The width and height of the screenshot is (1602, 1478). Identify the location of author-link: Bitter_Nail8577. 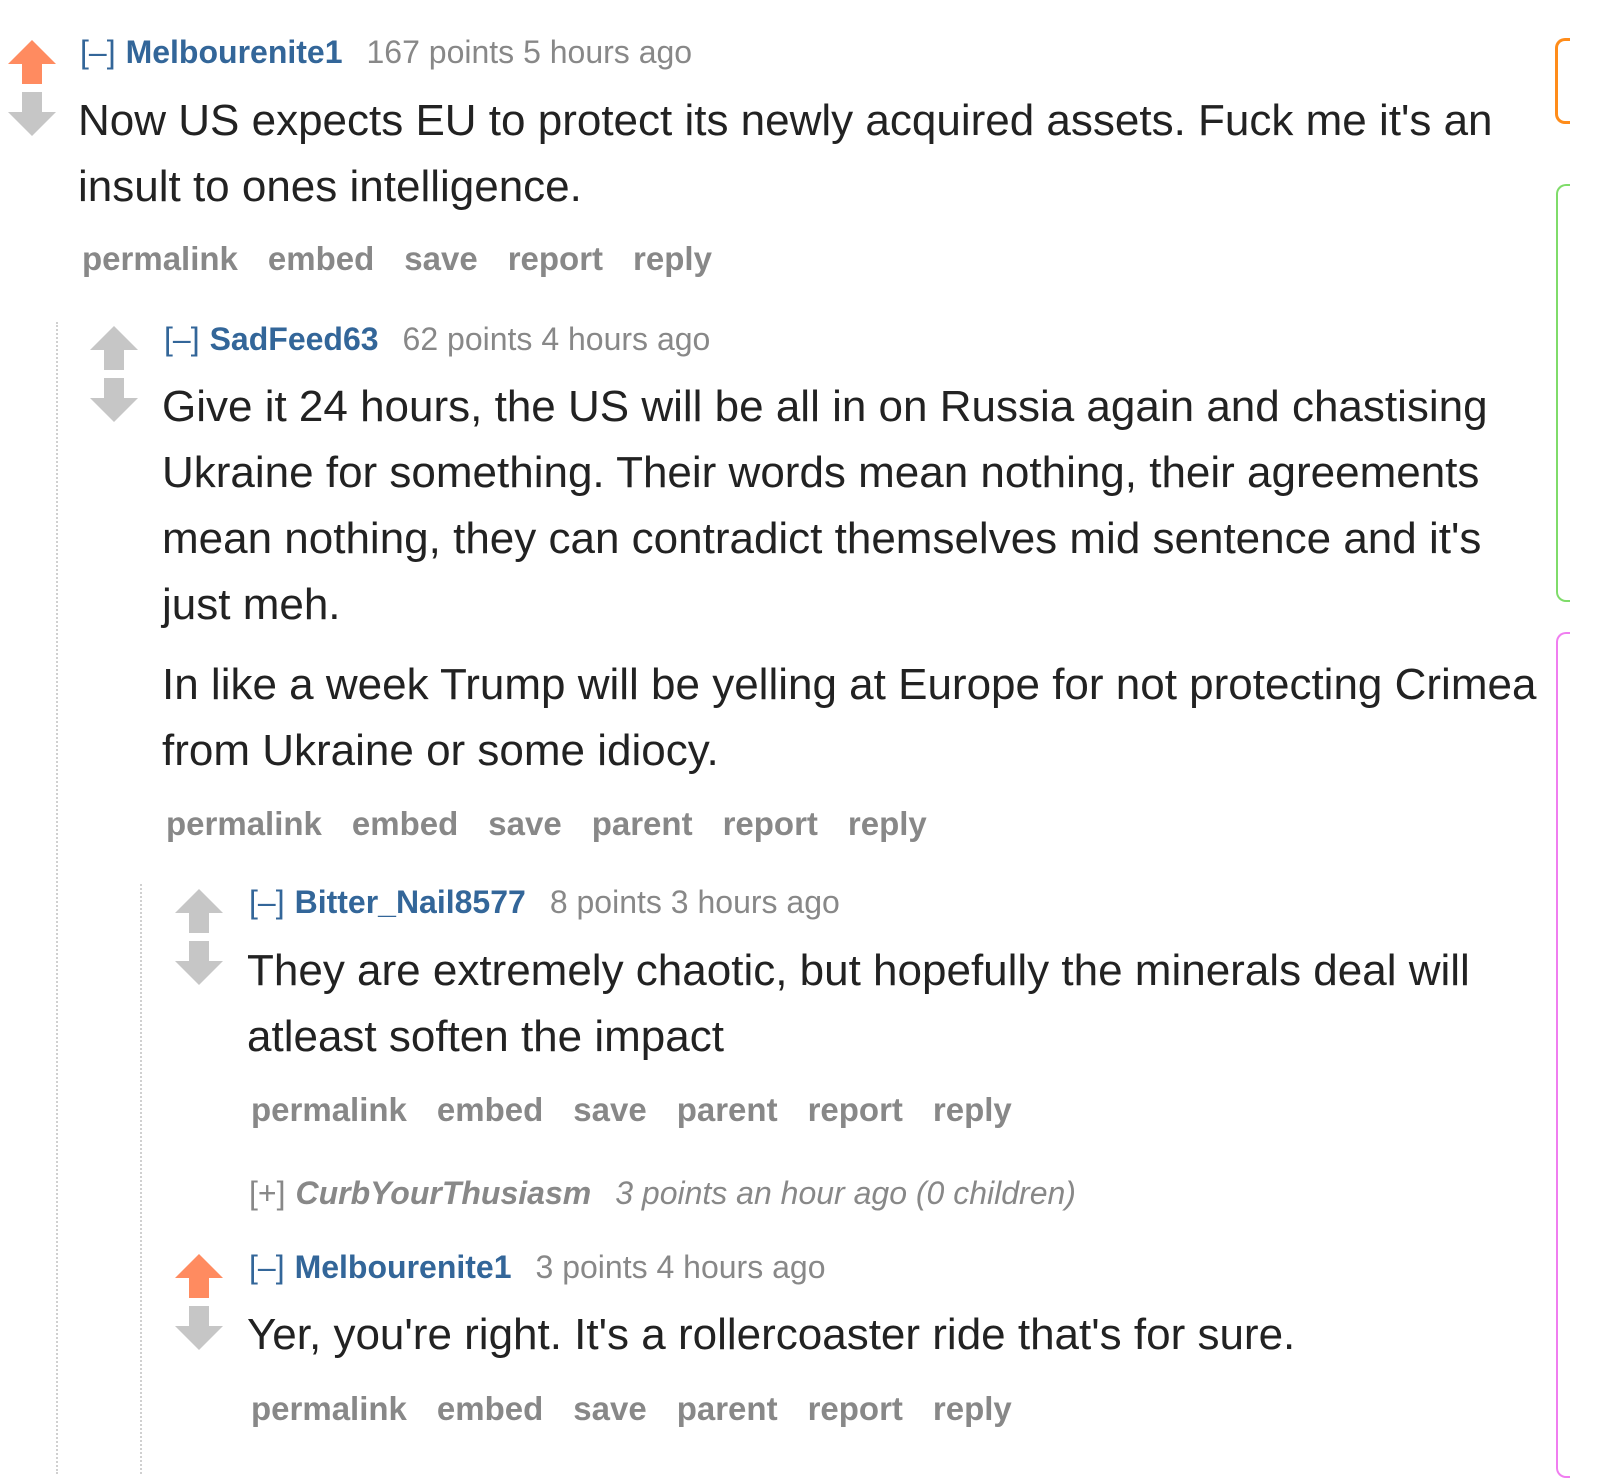
(410, 902).